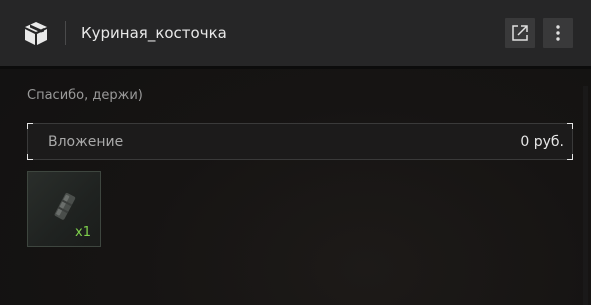 This screenshot has height=305, width=591. What do you see at coordinates (36, 33) in the screenshot?
I see `box-icon` at bounding box center [36, 33].